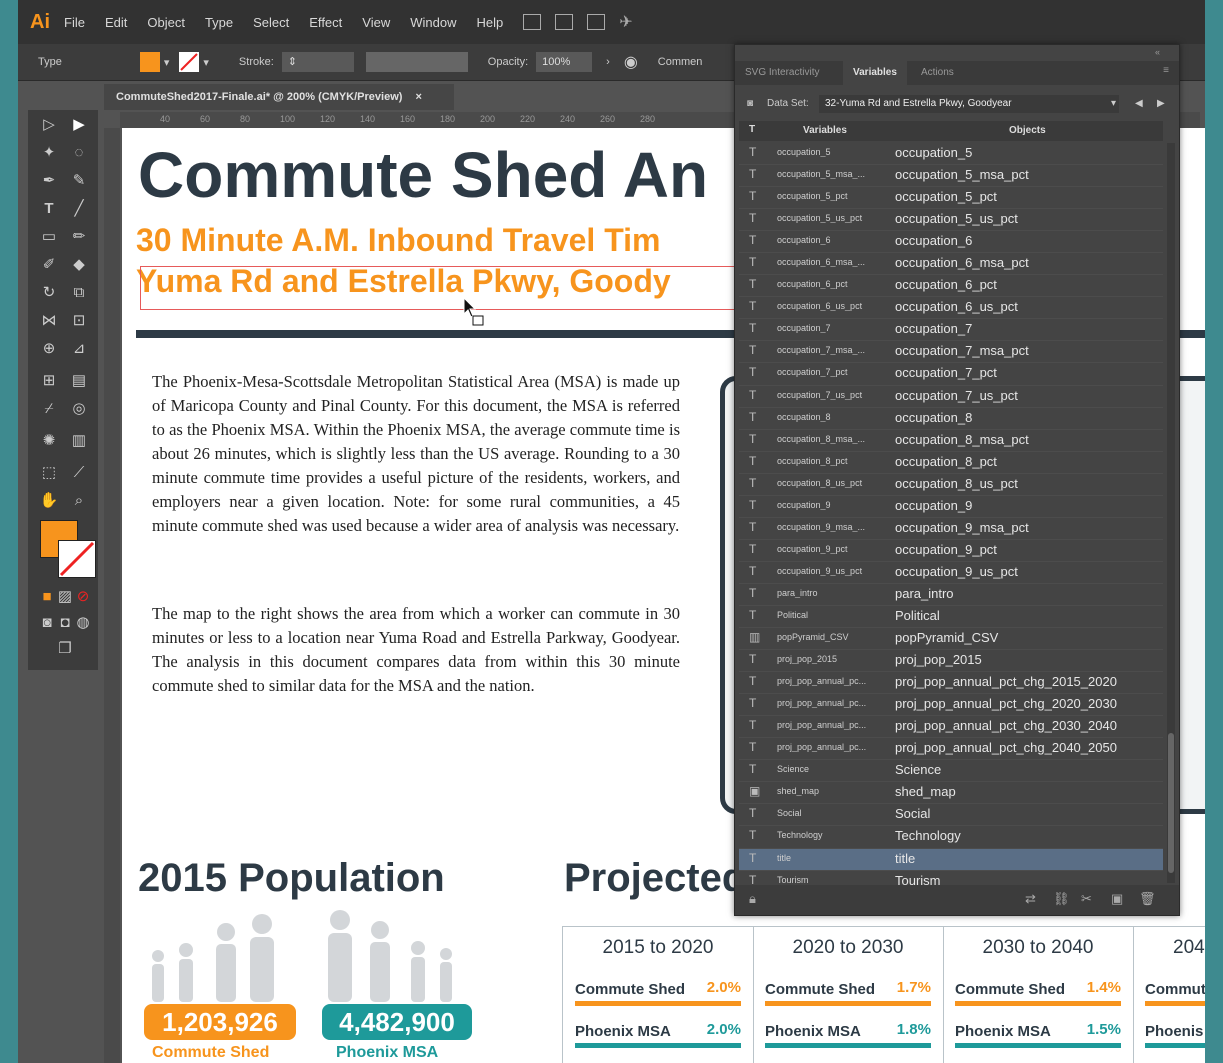  What do you see at coordinates (951, 639) in the screenshot?
I see `variable-row: ▥ popPyramid_CSV popPyramid_CSV` at bounding box center [951, 639].